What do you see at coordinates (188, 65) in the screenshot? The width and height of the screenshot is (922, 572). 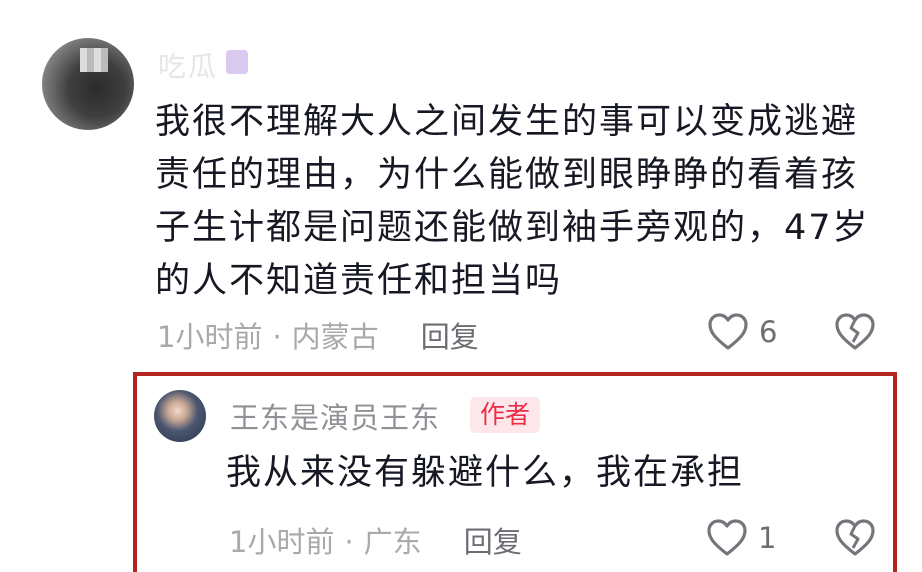 I see `username: 吃瓜` at bounding box center [188, 65].